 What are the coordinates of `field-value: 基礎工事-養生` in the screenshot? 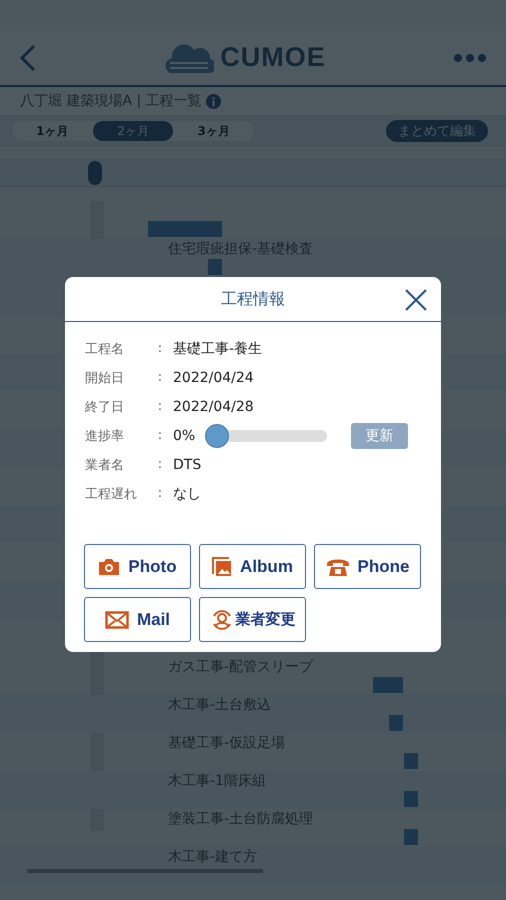 It's located at (217, 349).